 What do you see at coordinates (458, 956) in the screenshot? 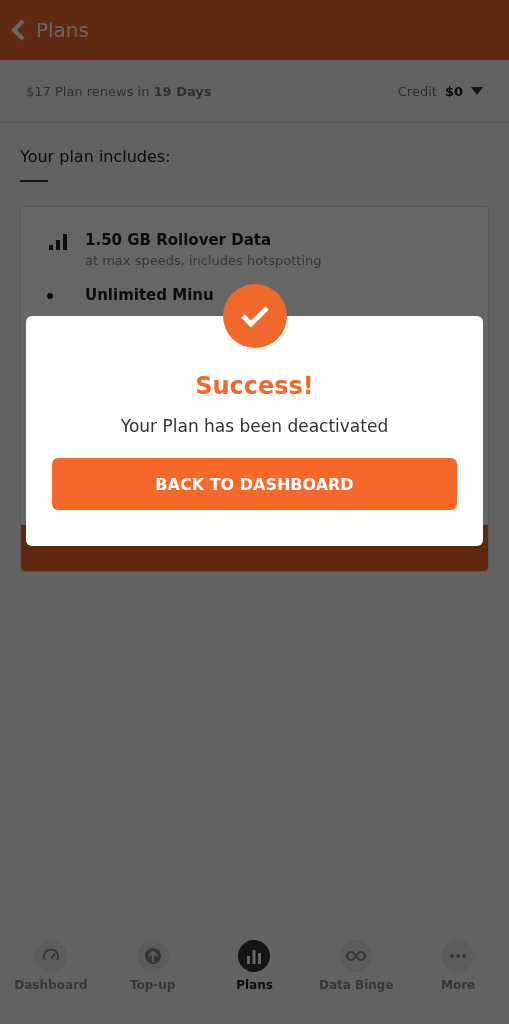
I see `more-icon` at bounding box center [458, 956].